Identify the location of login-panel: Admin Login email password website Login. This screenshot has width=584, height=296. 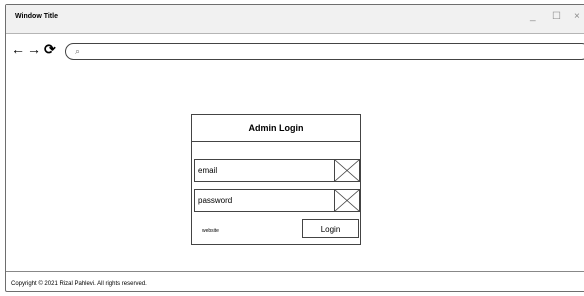
(276, 179).